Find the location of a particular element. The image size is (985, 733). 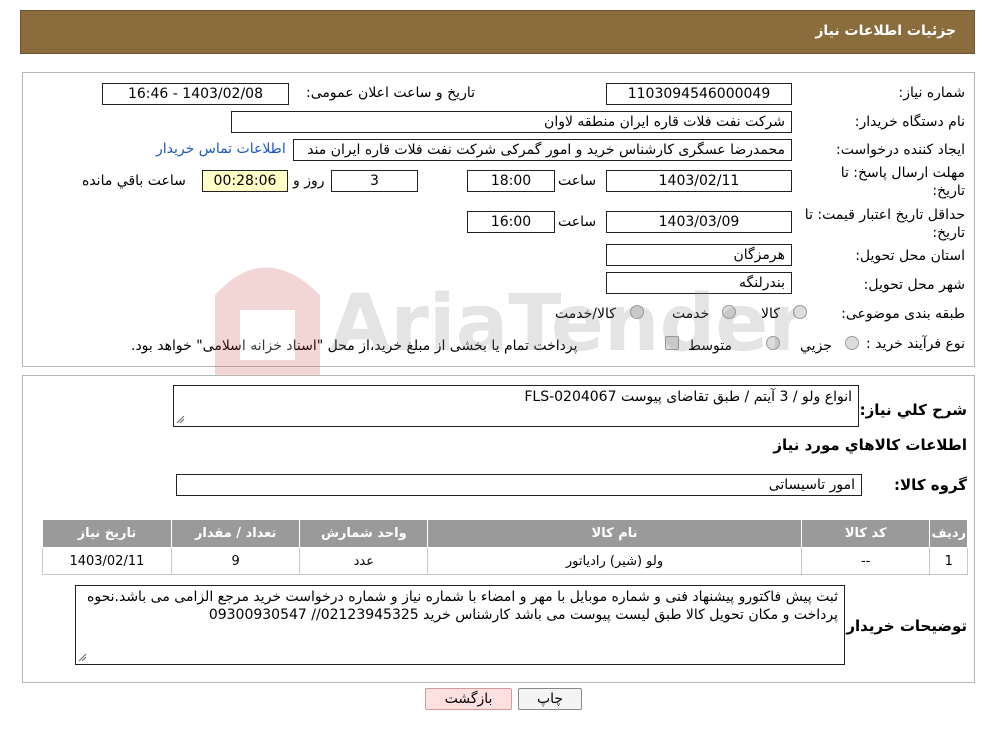

validity-label: حداقل تاریخ اعتبار قیمت: تا is located at coordinates (884, 215).